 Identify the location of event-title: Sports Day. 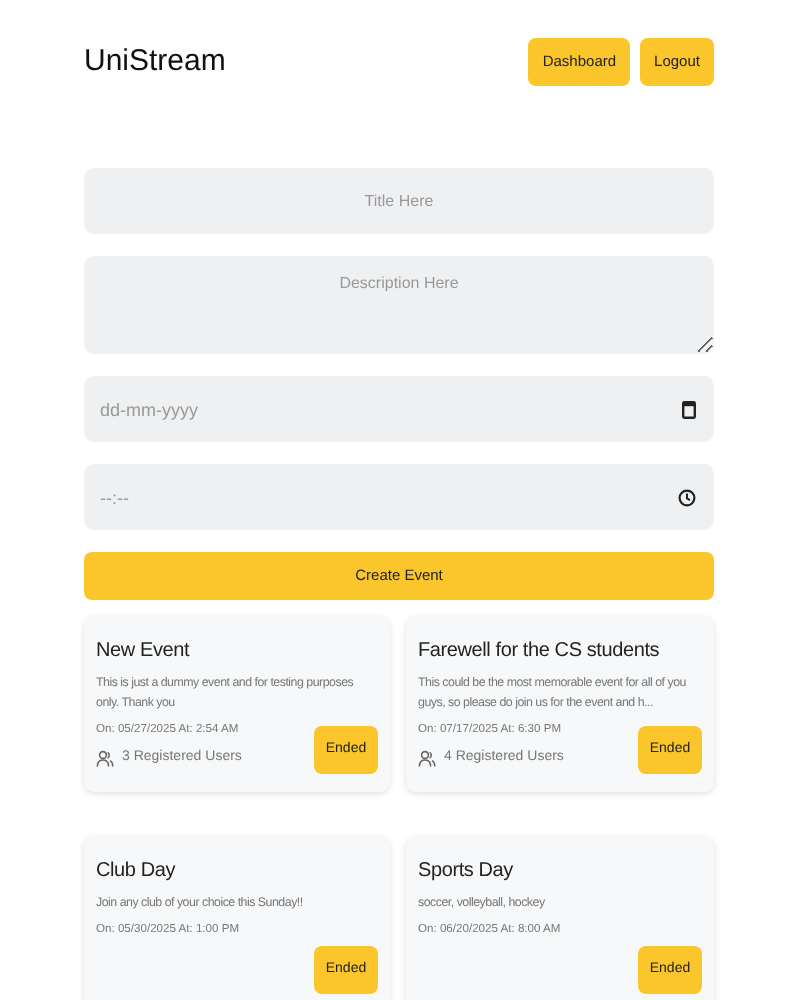
(466, 872).